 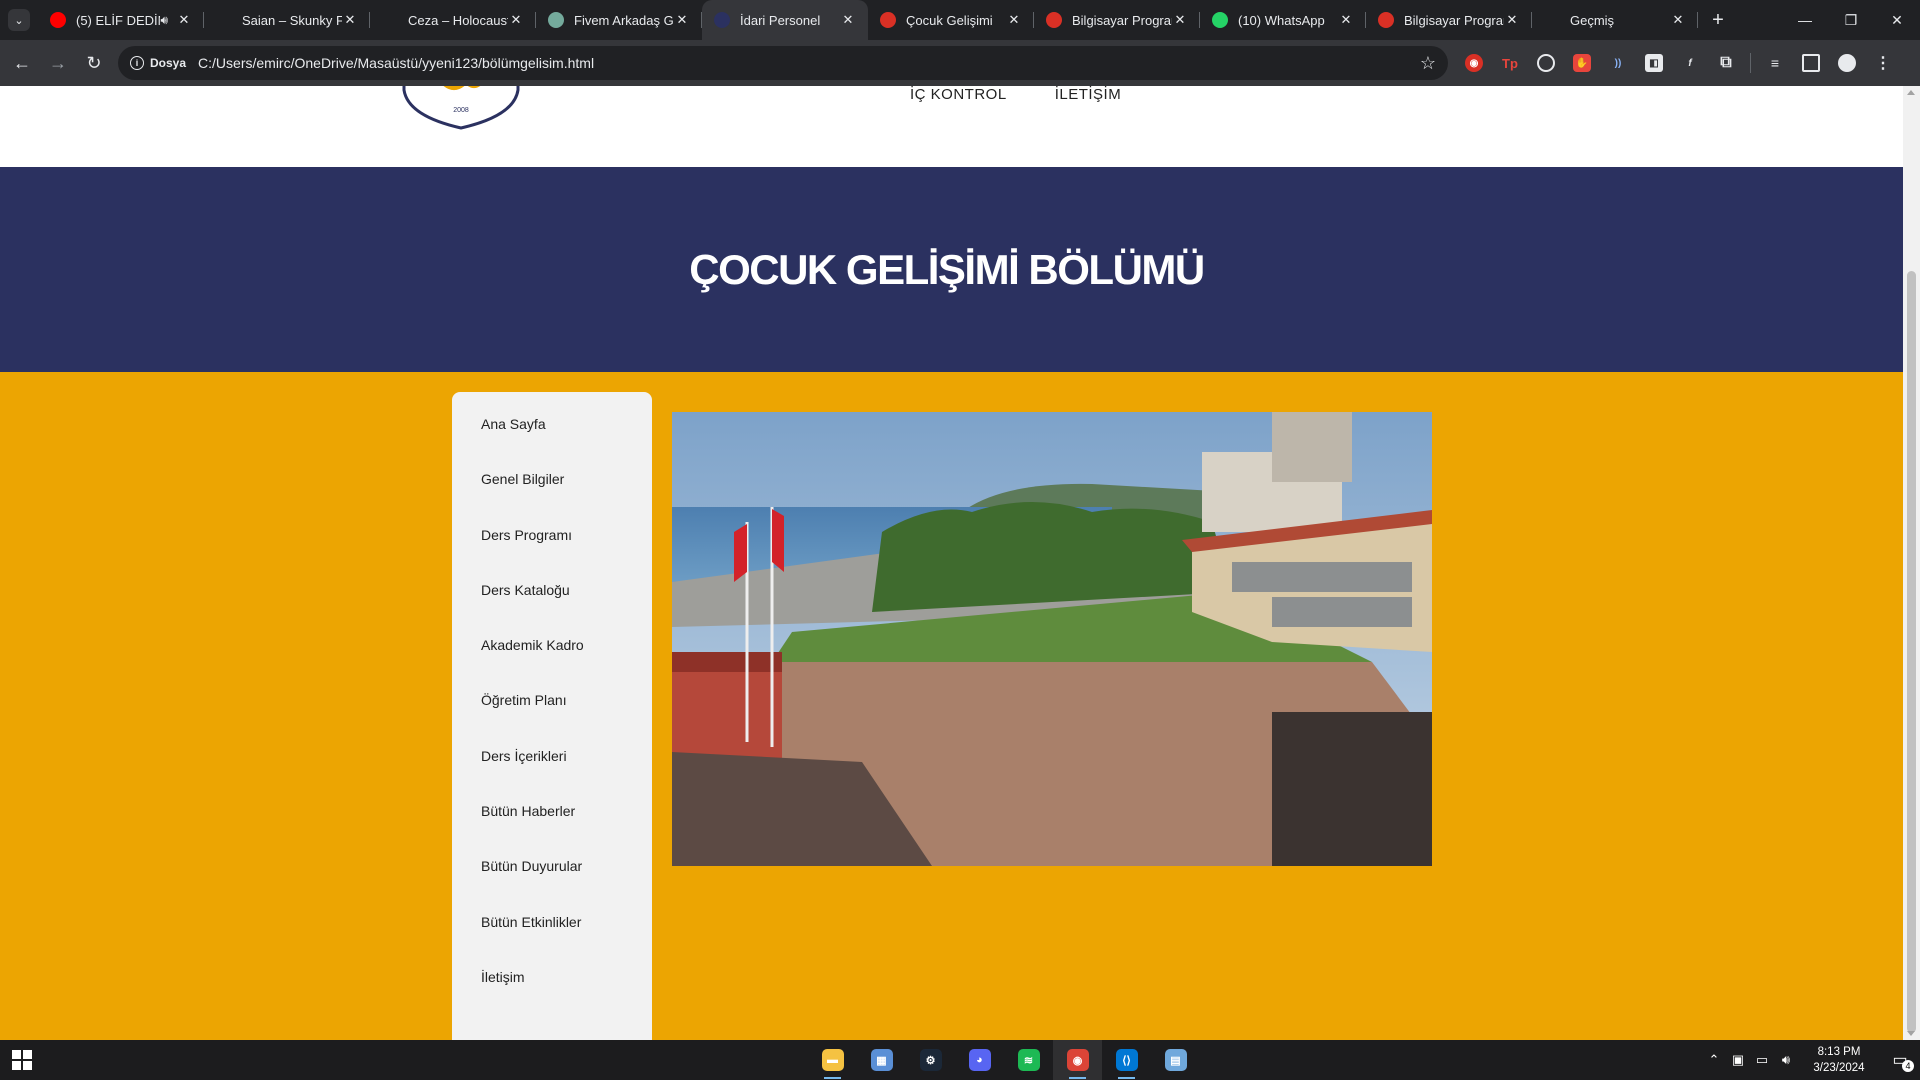 What do you see at coordinates (1283, 20) in the screenshot?
I see `browser-tab: (10) WhatsApp ✕` at bounding box center [1283, 20].